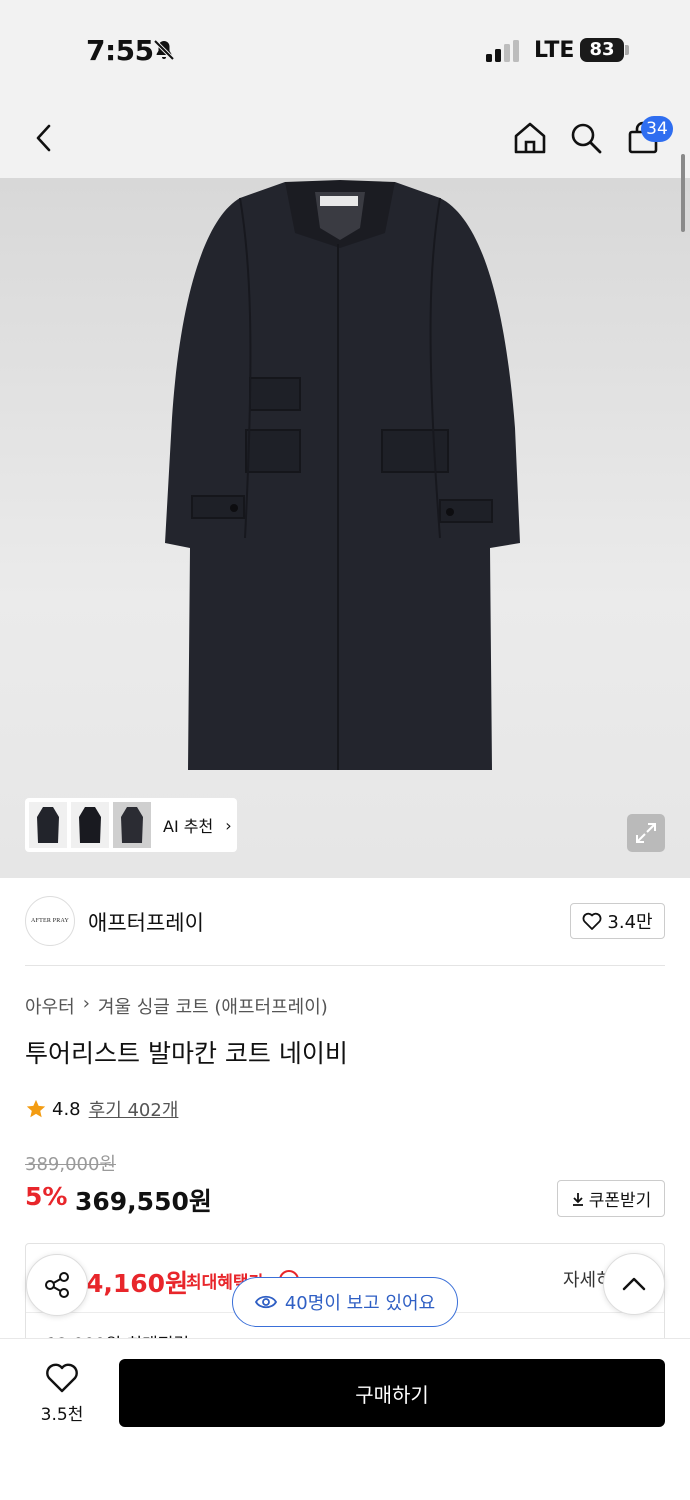 Image resolution: width=690 pixels, height=1500 pixels. Describe the element at coordinates (345, 965) in the screenshot. I see `divider` at that location.